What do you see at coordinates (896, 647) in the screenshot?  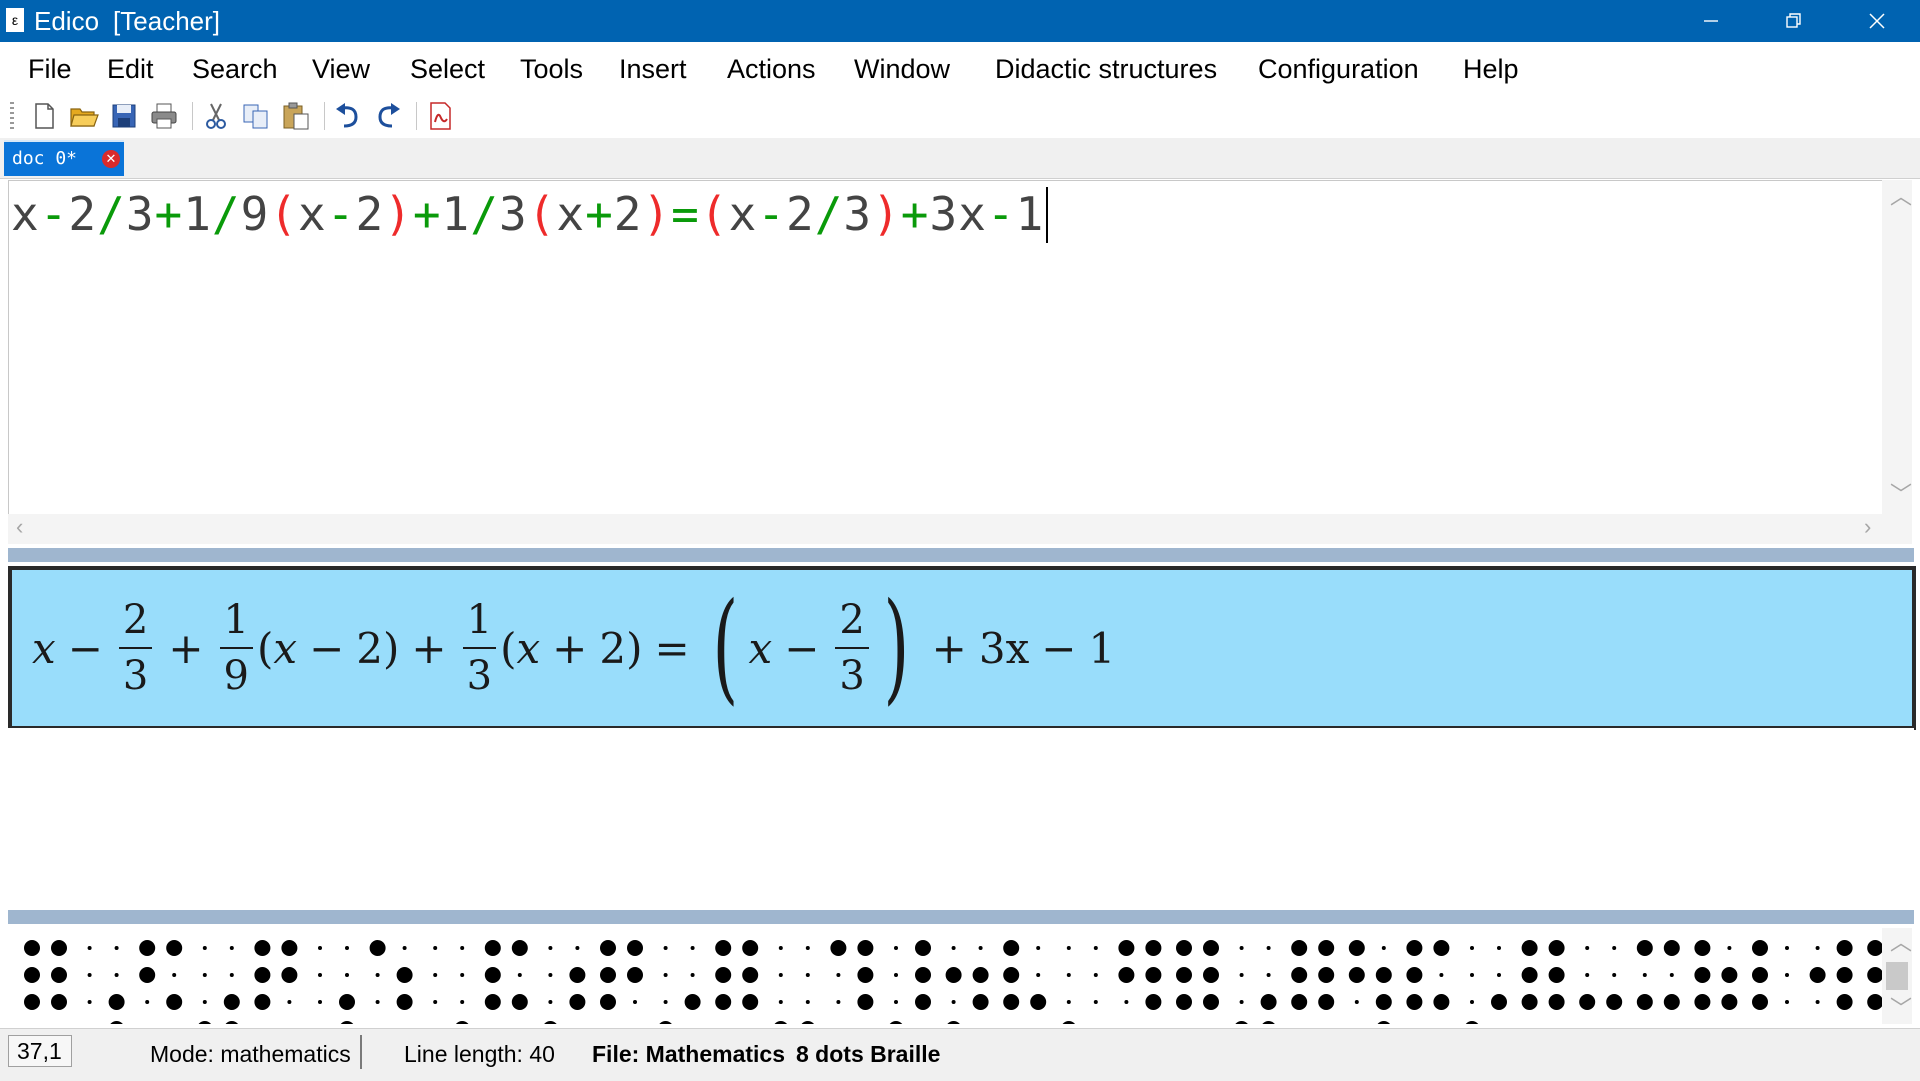 I see `big-paren-close: )` at bounding box center [896, 647].